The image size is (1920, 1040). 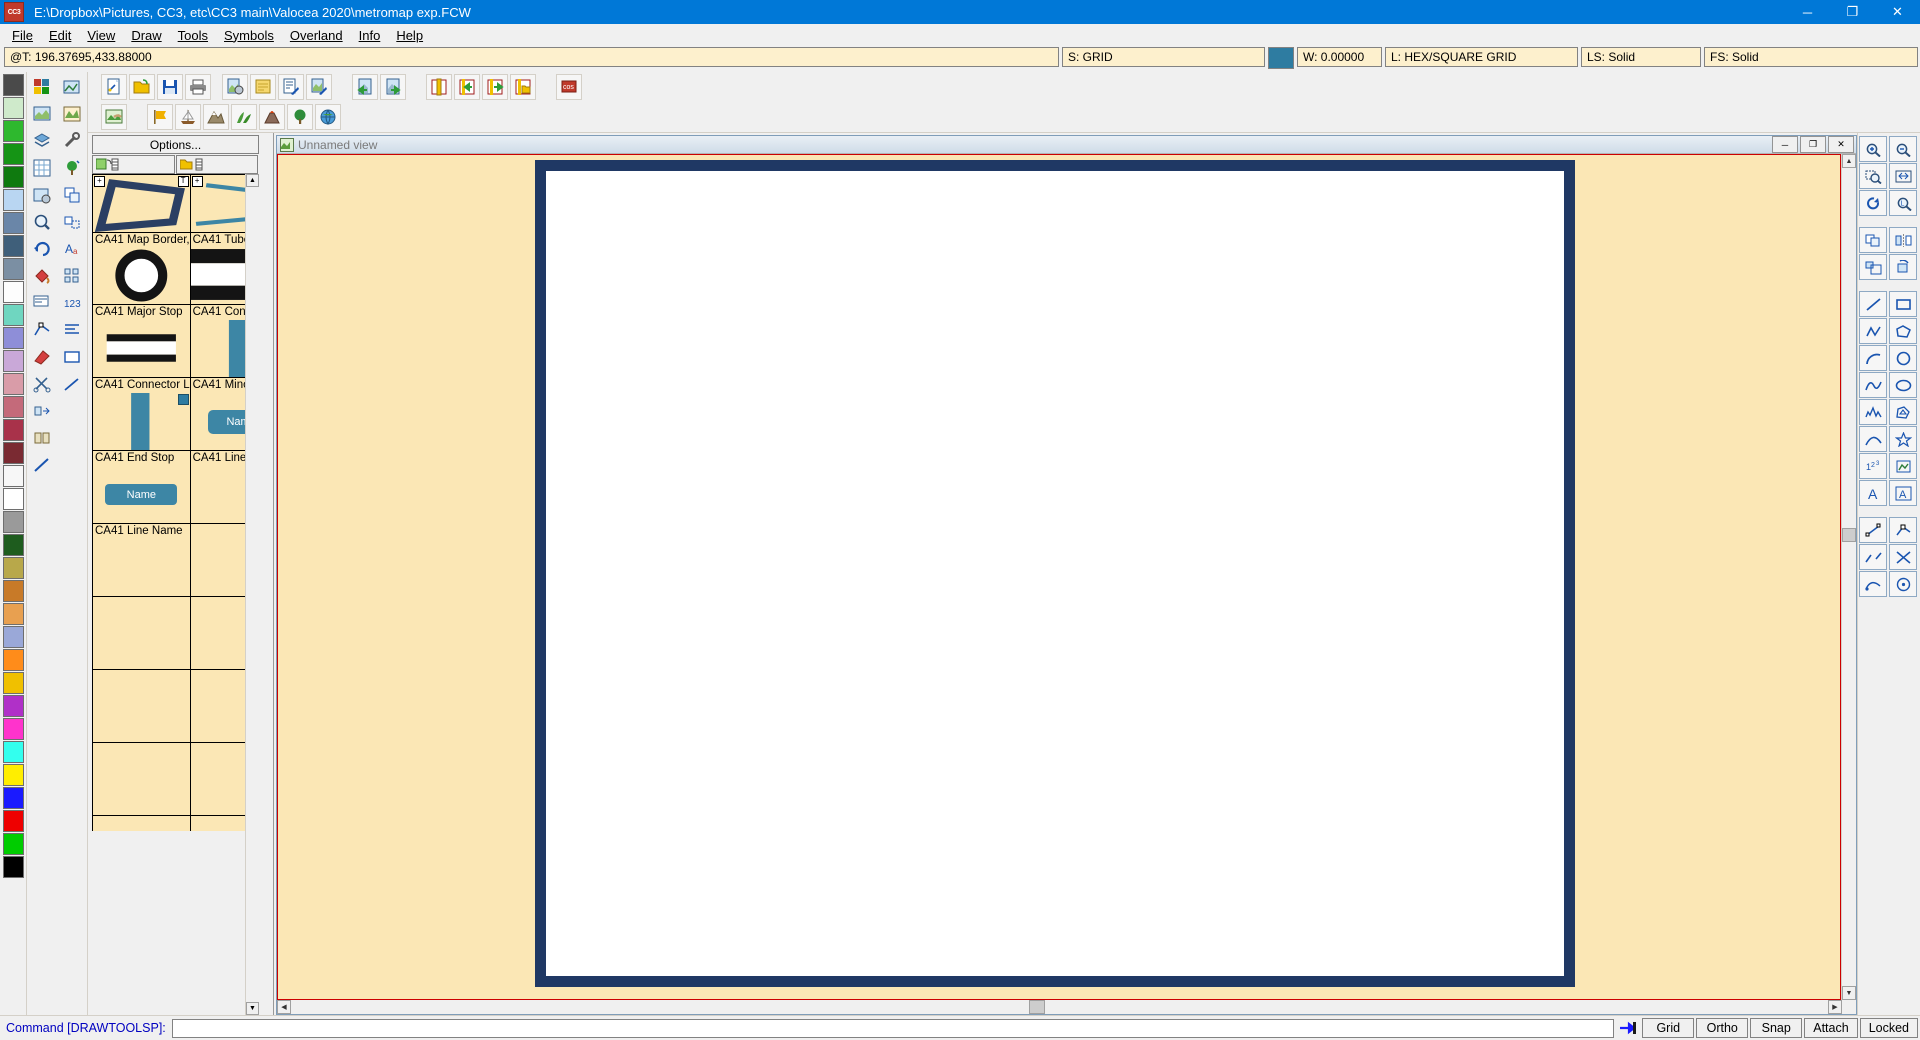 I want to click on open-catalog-icon, so click(x=216, y=164).